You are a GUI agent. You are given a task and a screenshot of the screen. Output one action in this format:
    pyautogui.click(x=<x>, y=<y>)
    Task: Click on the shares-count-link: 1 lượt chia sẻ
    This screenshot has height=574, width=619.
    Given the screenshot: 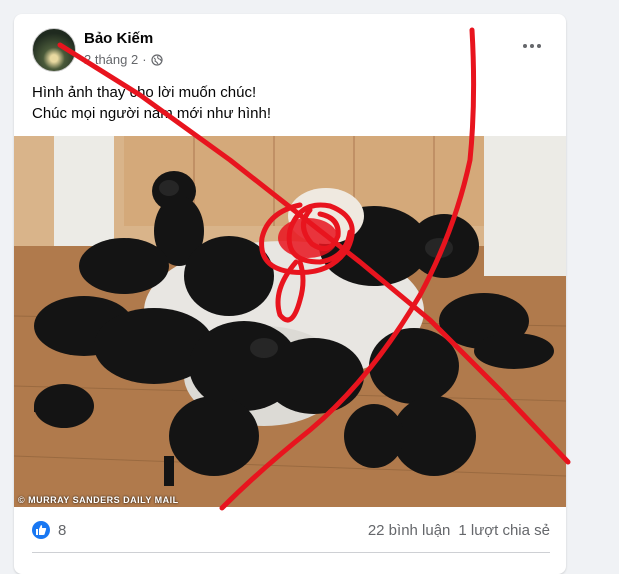 What is the action you would take?
    pyautogui.click(x=504, y=530)
    